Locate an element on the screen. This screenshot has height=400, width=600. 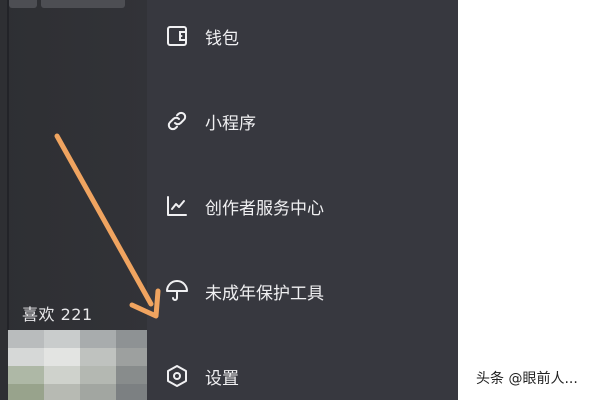
grid-divider is located at coordinates (8, 165).